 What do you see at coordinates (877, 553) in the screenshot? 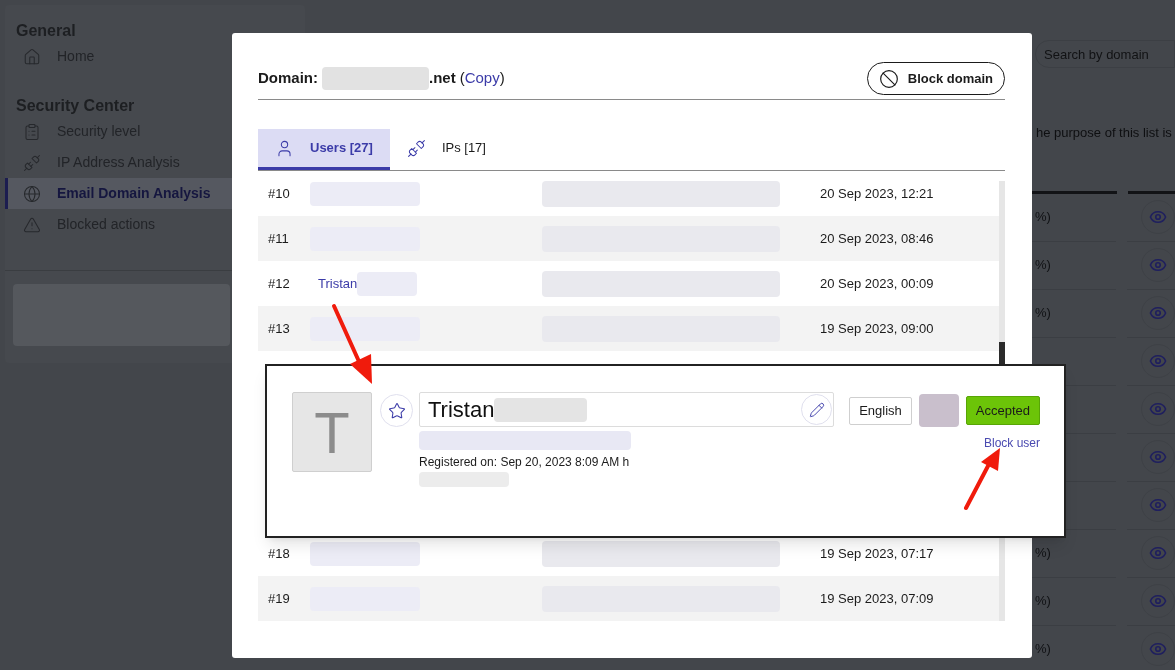
I see `date-text: 19 Sep 2023, 07:17` at bounding box center [877, 553].